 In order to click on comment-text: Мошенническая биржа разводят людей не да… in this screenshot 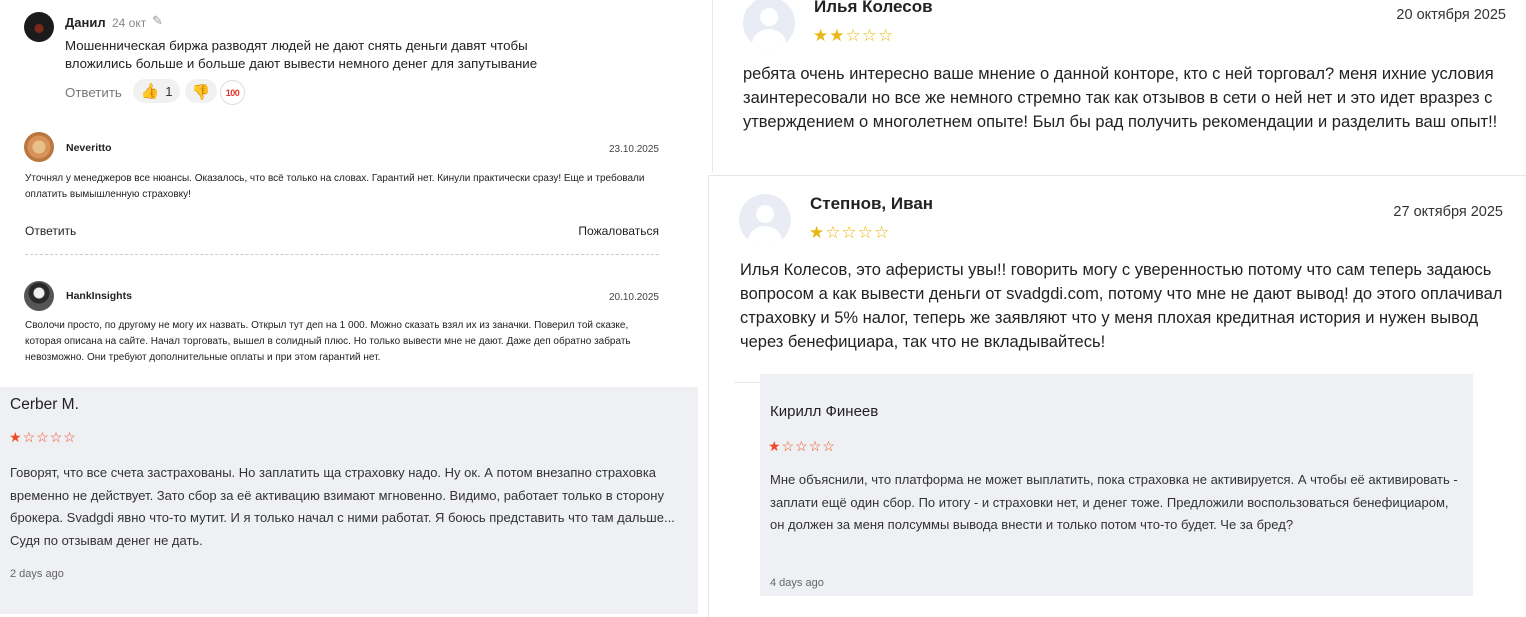, I will do `click(301, 54)`.